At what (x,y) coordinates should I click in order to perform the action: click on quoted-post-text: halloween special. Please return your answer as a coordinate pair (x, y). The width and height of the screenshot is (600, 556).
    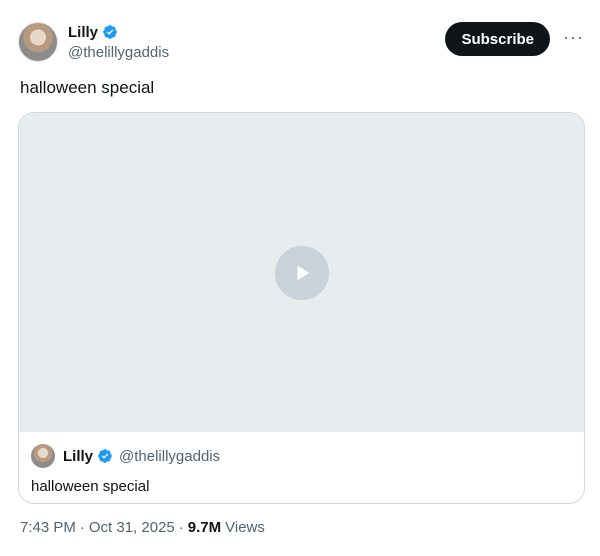
    Looking at the image, I should click on (90, 486).